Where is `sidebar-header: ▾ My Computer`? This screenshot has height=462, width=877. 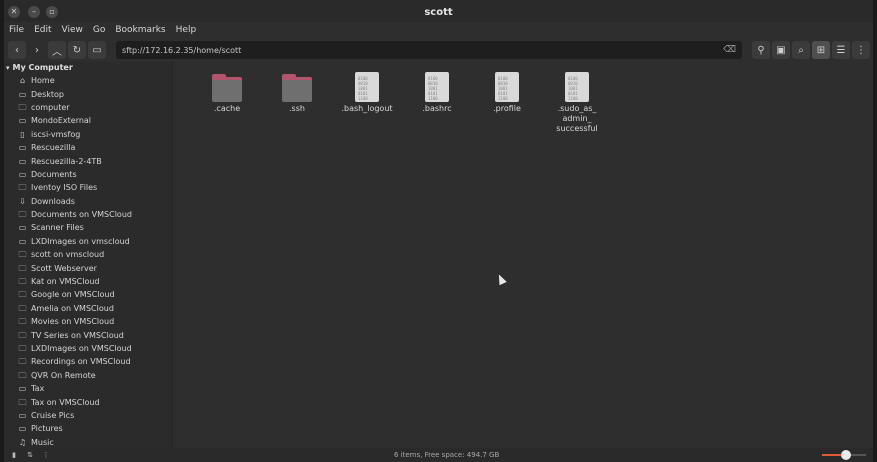 sidebar-header: ▾ My Computer is located at coordinates (88, 68).